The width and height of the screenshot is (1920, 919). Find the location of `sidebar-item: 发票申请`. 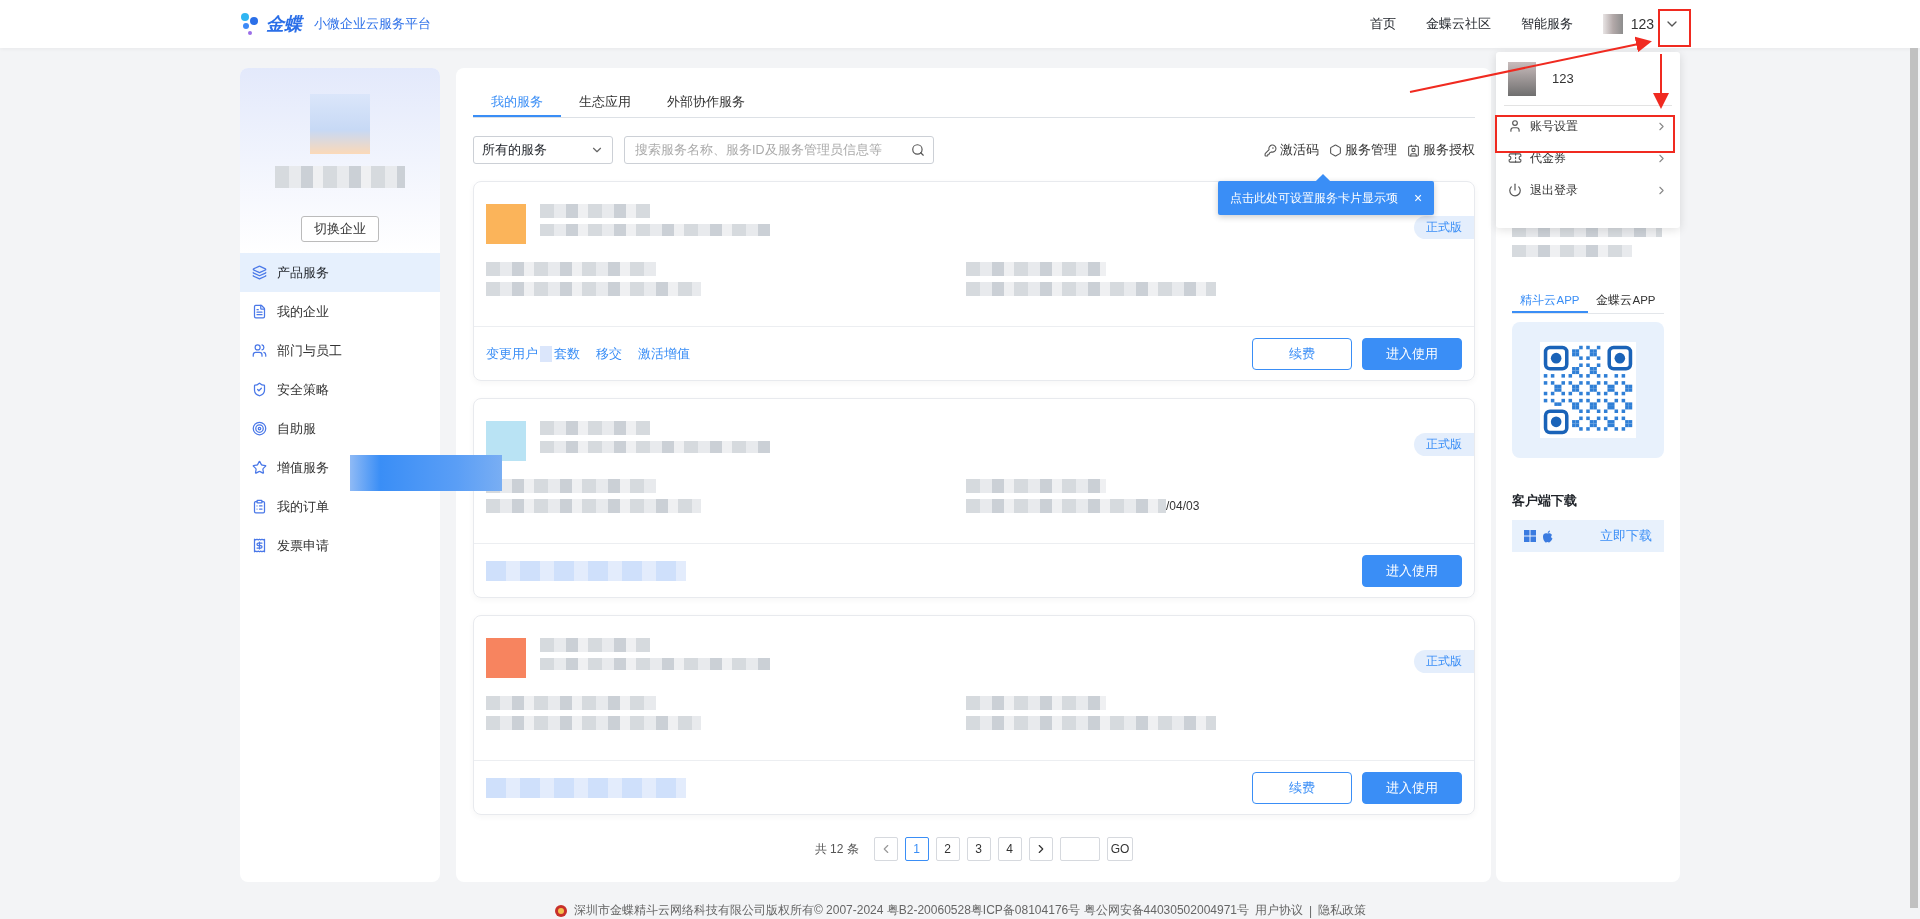

sidebar-item: 发票申请 is located at coordinates (340, 545).